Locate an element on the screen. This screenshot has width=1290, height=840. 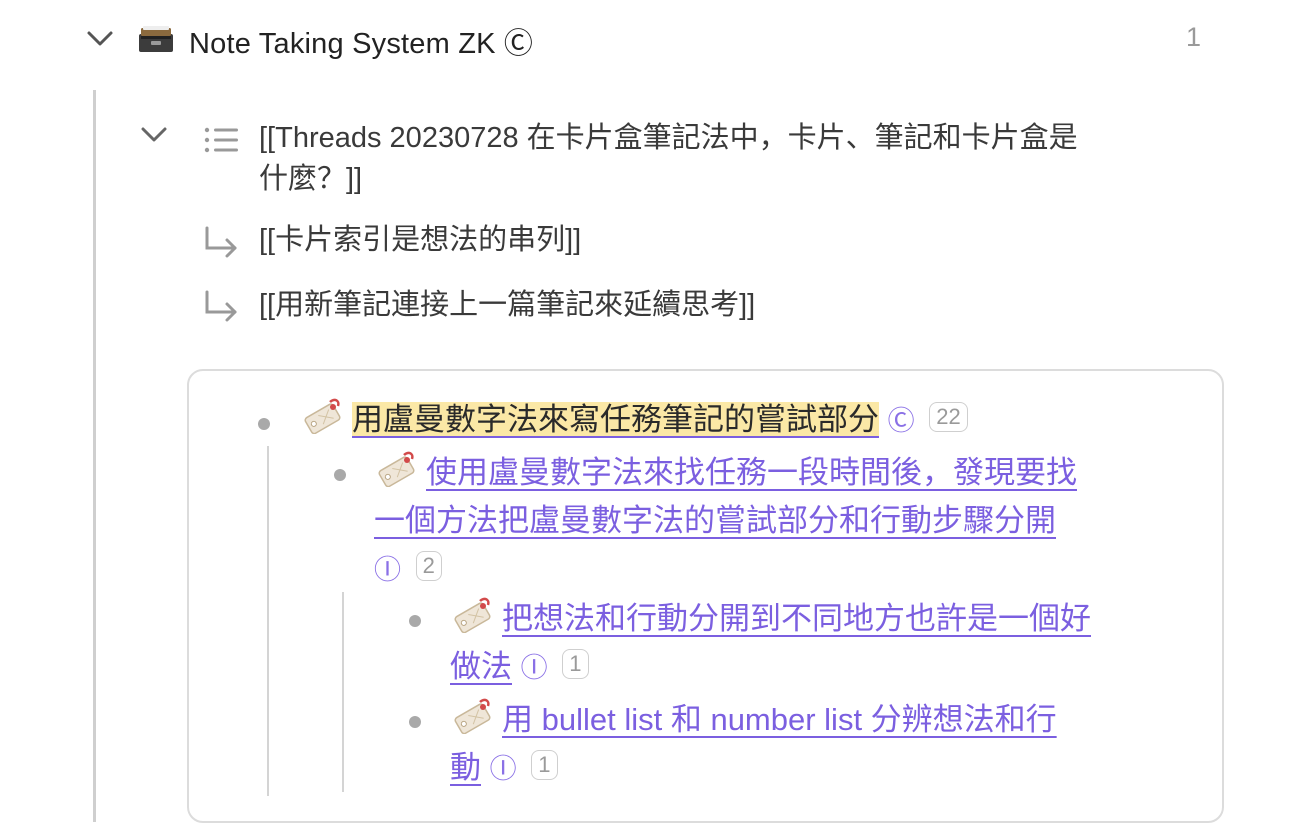
block-child-link: 使用盧曼數字法來找任務一段時間後，發現要找 is located at coordinates (725, 470).